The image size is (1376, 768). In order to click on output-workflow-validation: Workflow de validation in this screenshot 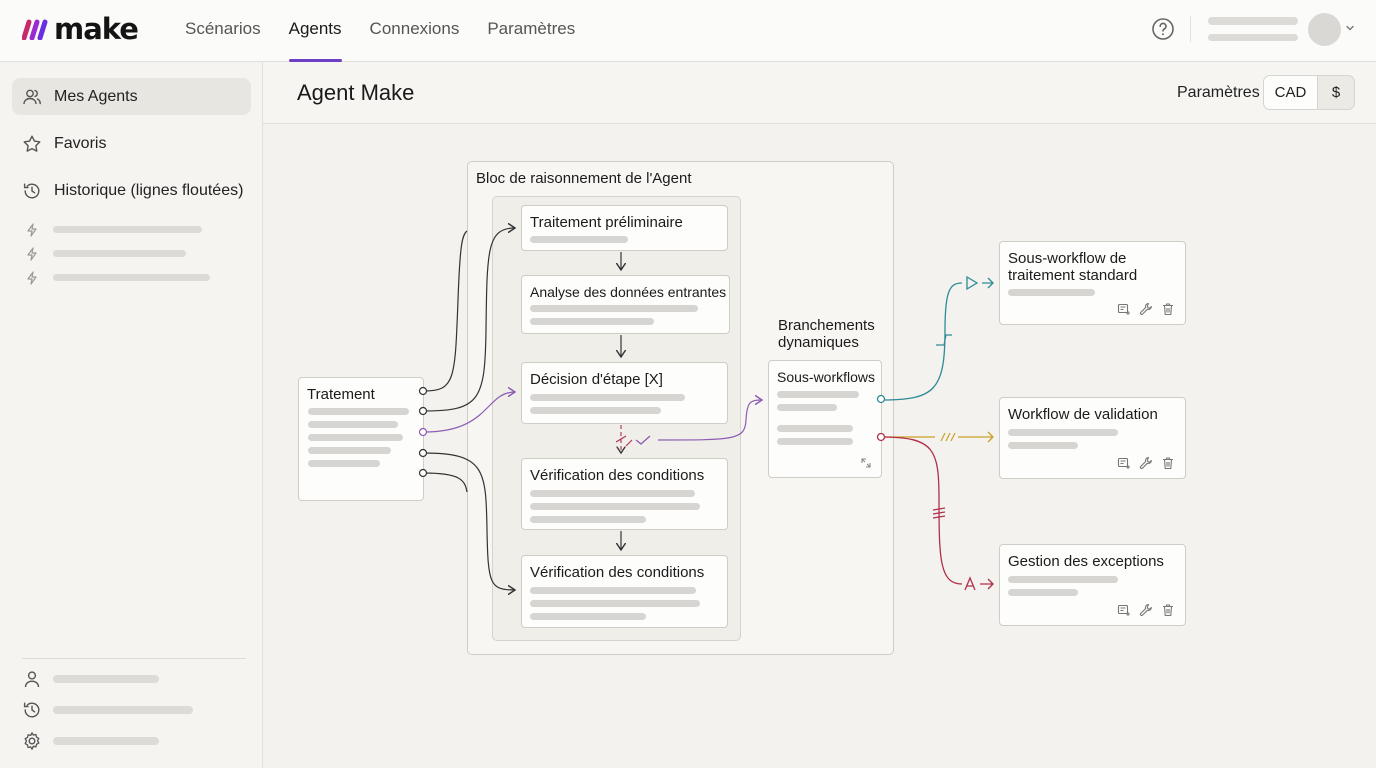, I will do `click(1092, 438)`.